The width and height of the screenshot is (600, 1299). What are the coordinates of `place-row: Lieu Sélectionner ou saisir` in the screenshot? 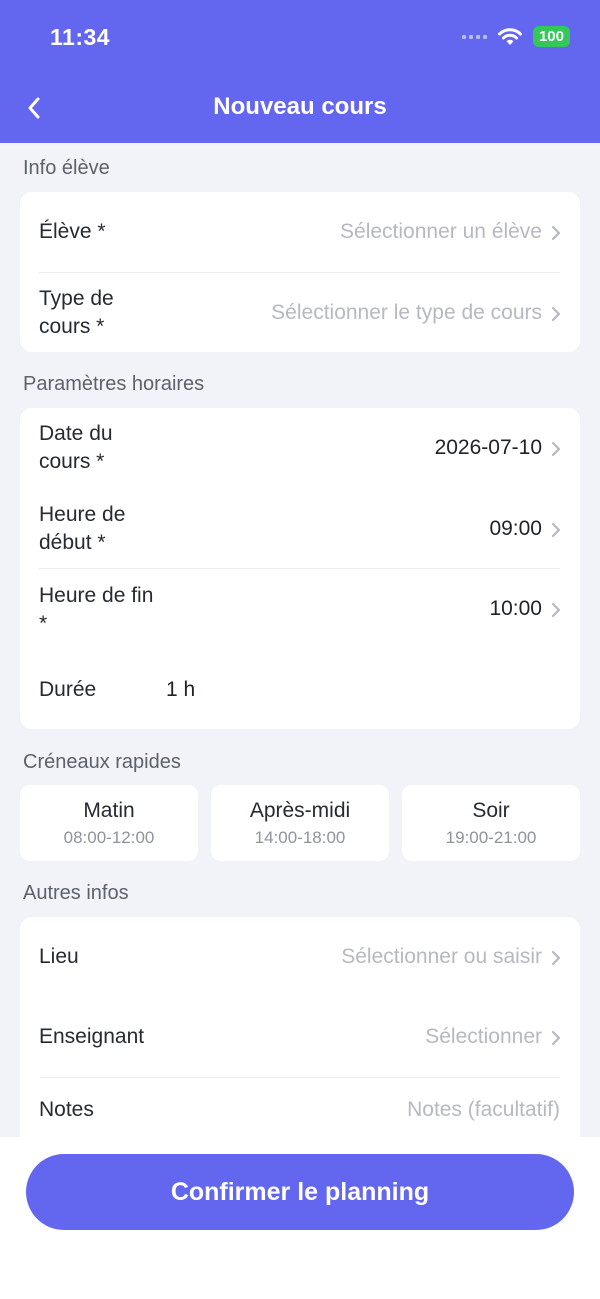 It's located at (300, 957).